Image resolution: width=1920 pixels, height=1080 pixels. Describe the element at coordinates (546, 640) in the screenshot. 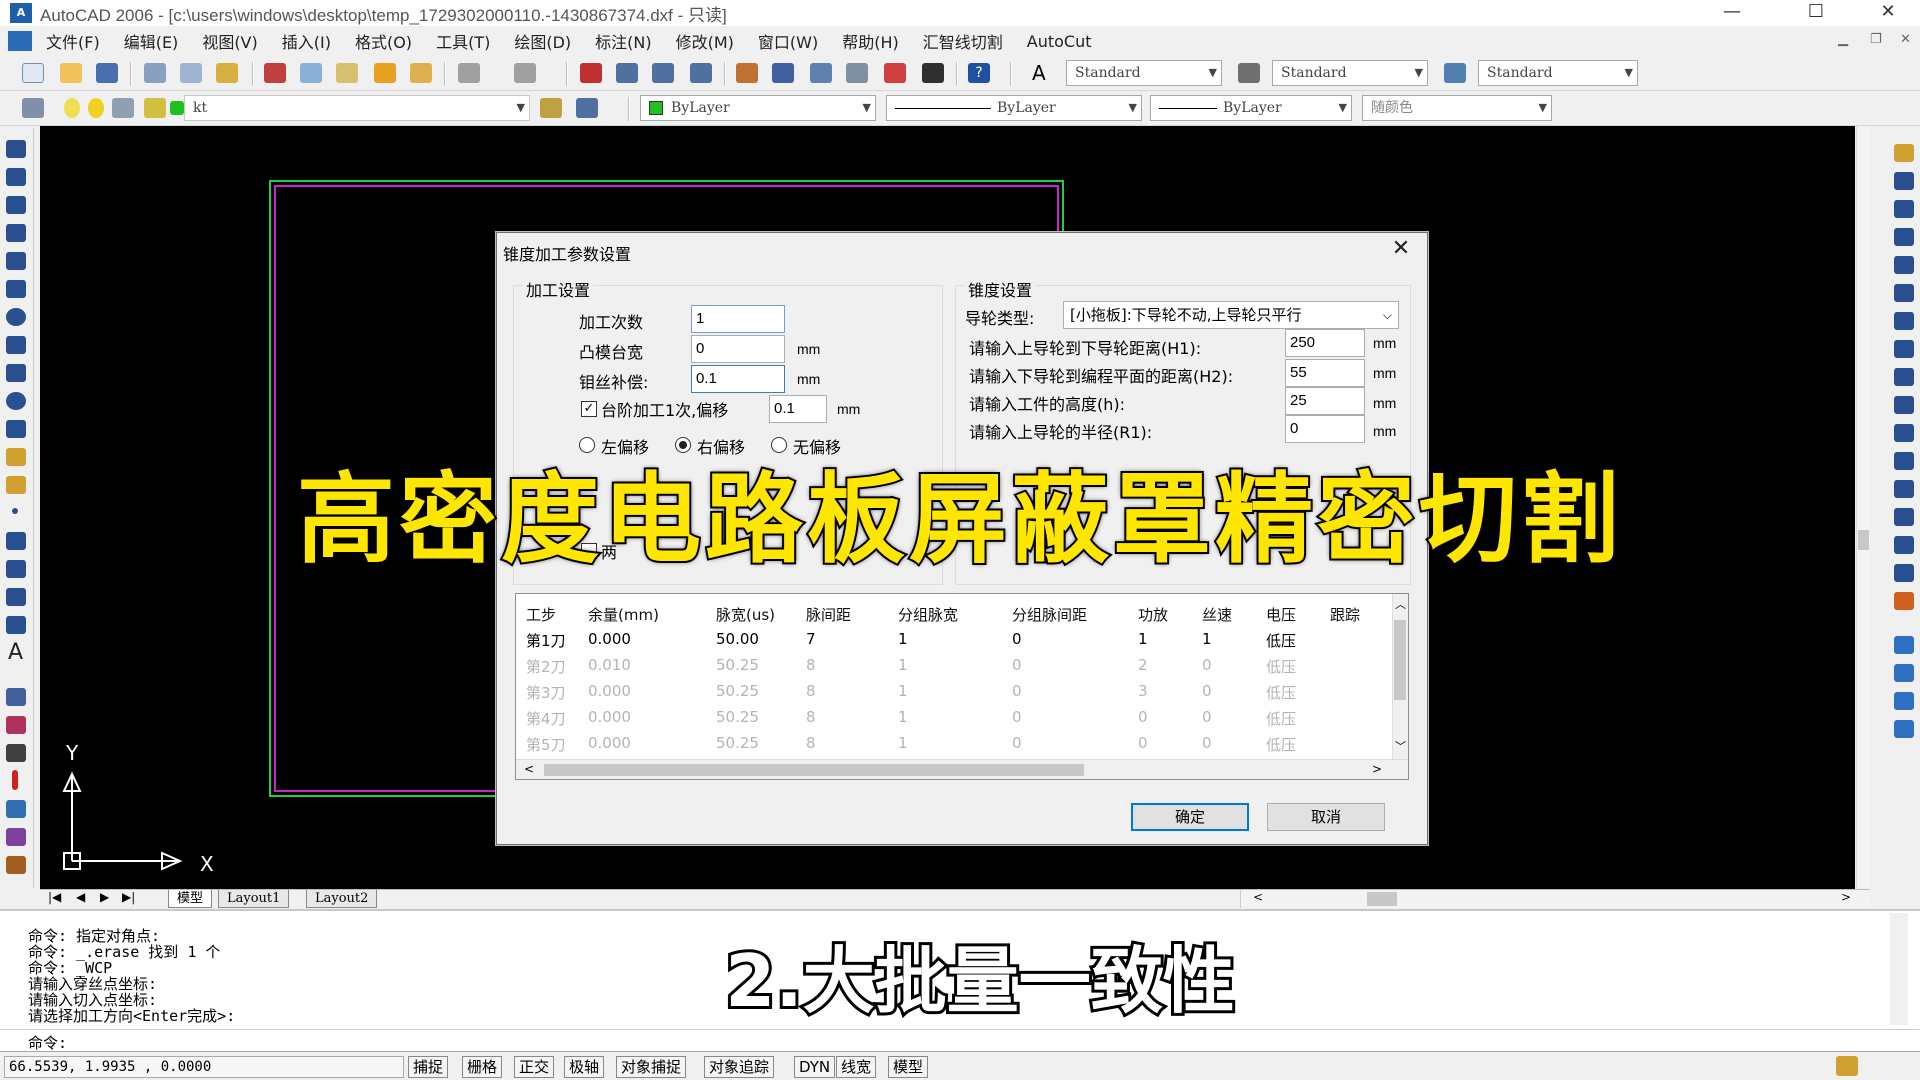

I see `table-row-step-cell: 第1刀` at that location.